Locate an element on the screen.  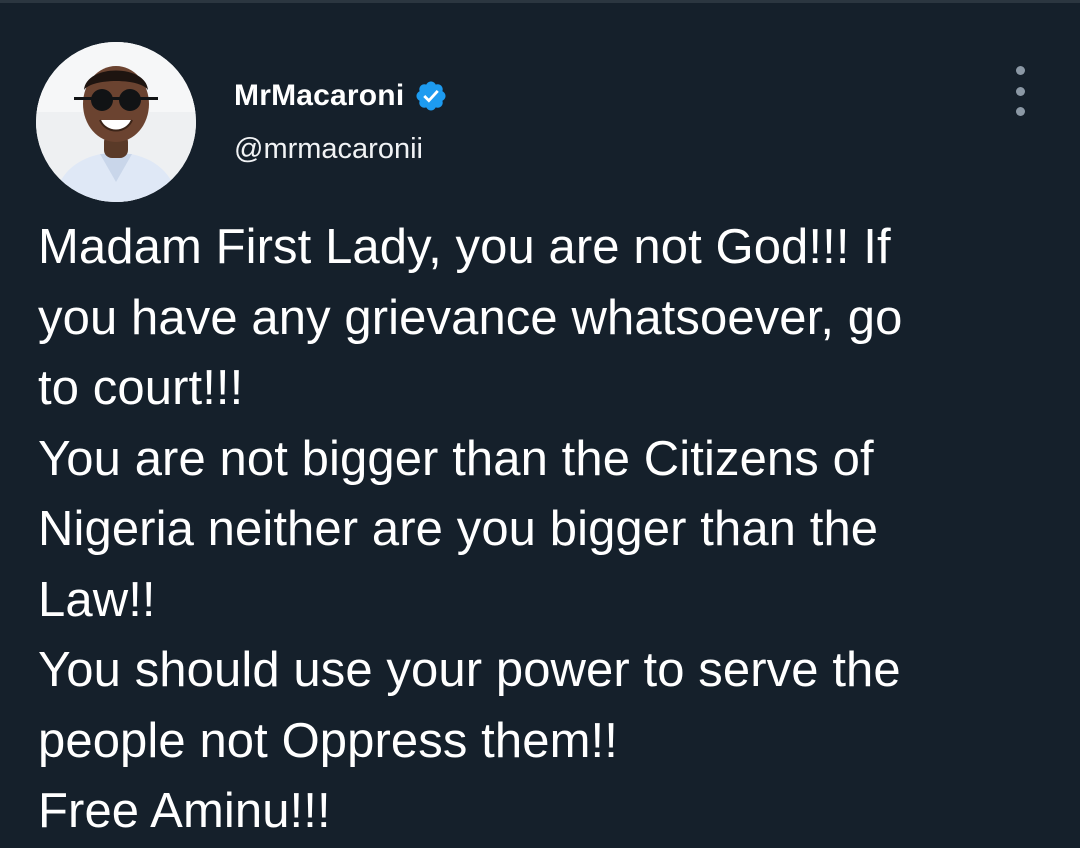
avatar-photo is located at coordinates (116, 122).